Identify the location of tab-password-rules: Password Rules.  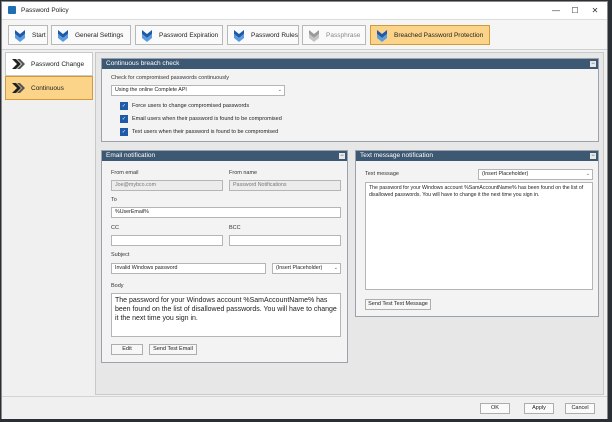
(263, 35).